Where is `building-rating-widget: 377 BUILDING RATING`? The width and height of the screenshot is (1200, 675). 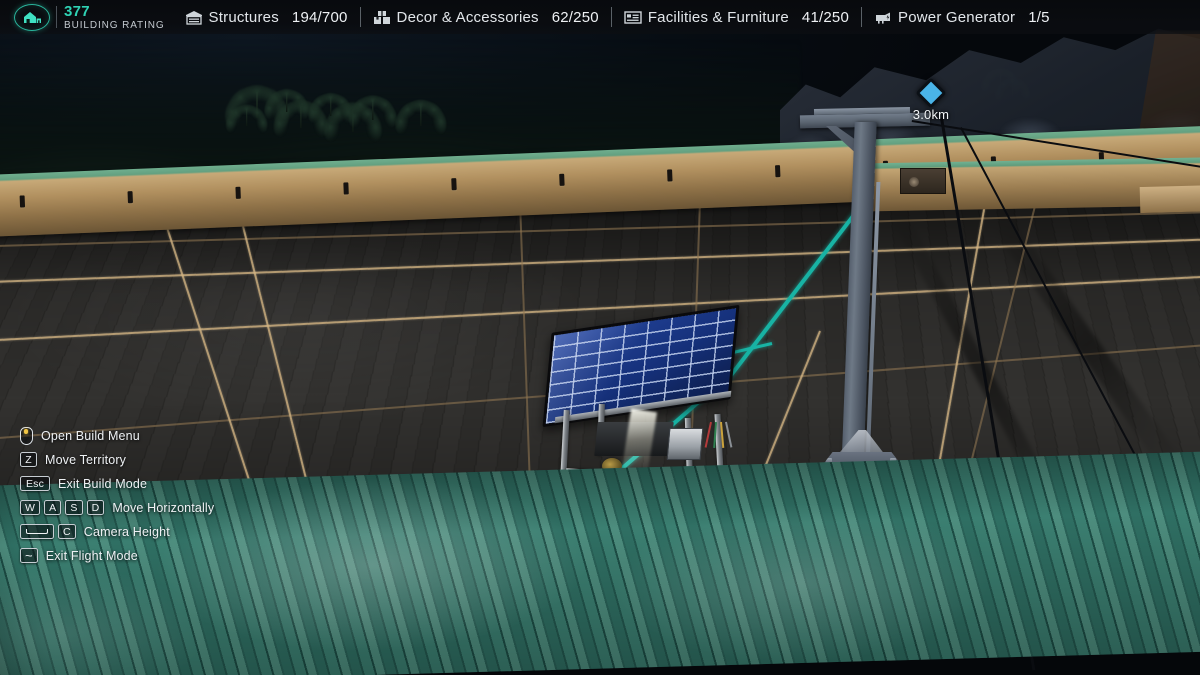
building-rating-widget: 377 BUILDING RATING is located at coordinates (82, 17).